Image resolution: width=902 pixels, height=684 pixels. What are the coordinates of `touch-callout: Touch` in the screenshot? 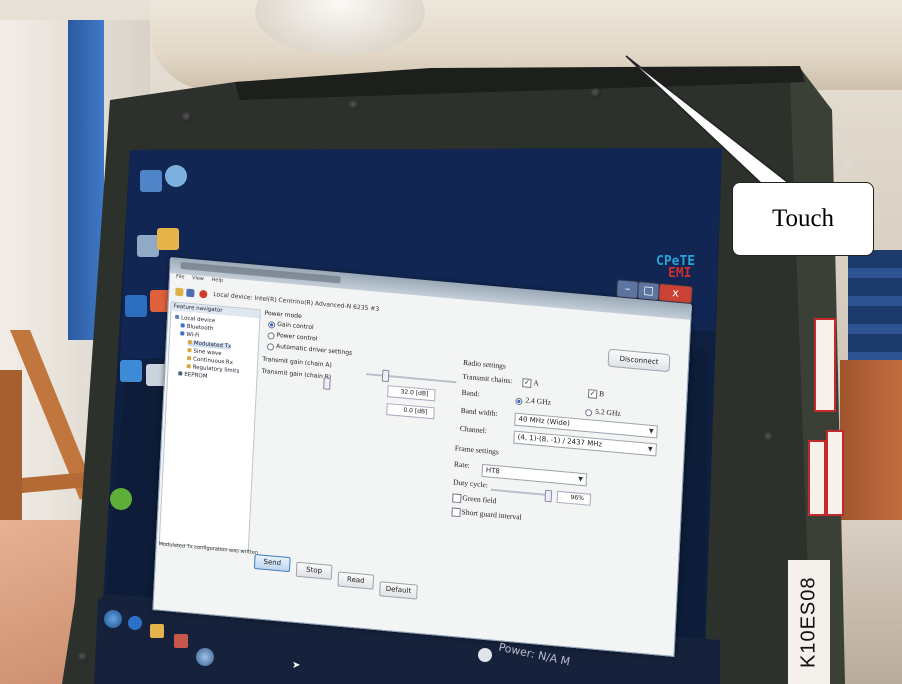 It's located at (803, 219).